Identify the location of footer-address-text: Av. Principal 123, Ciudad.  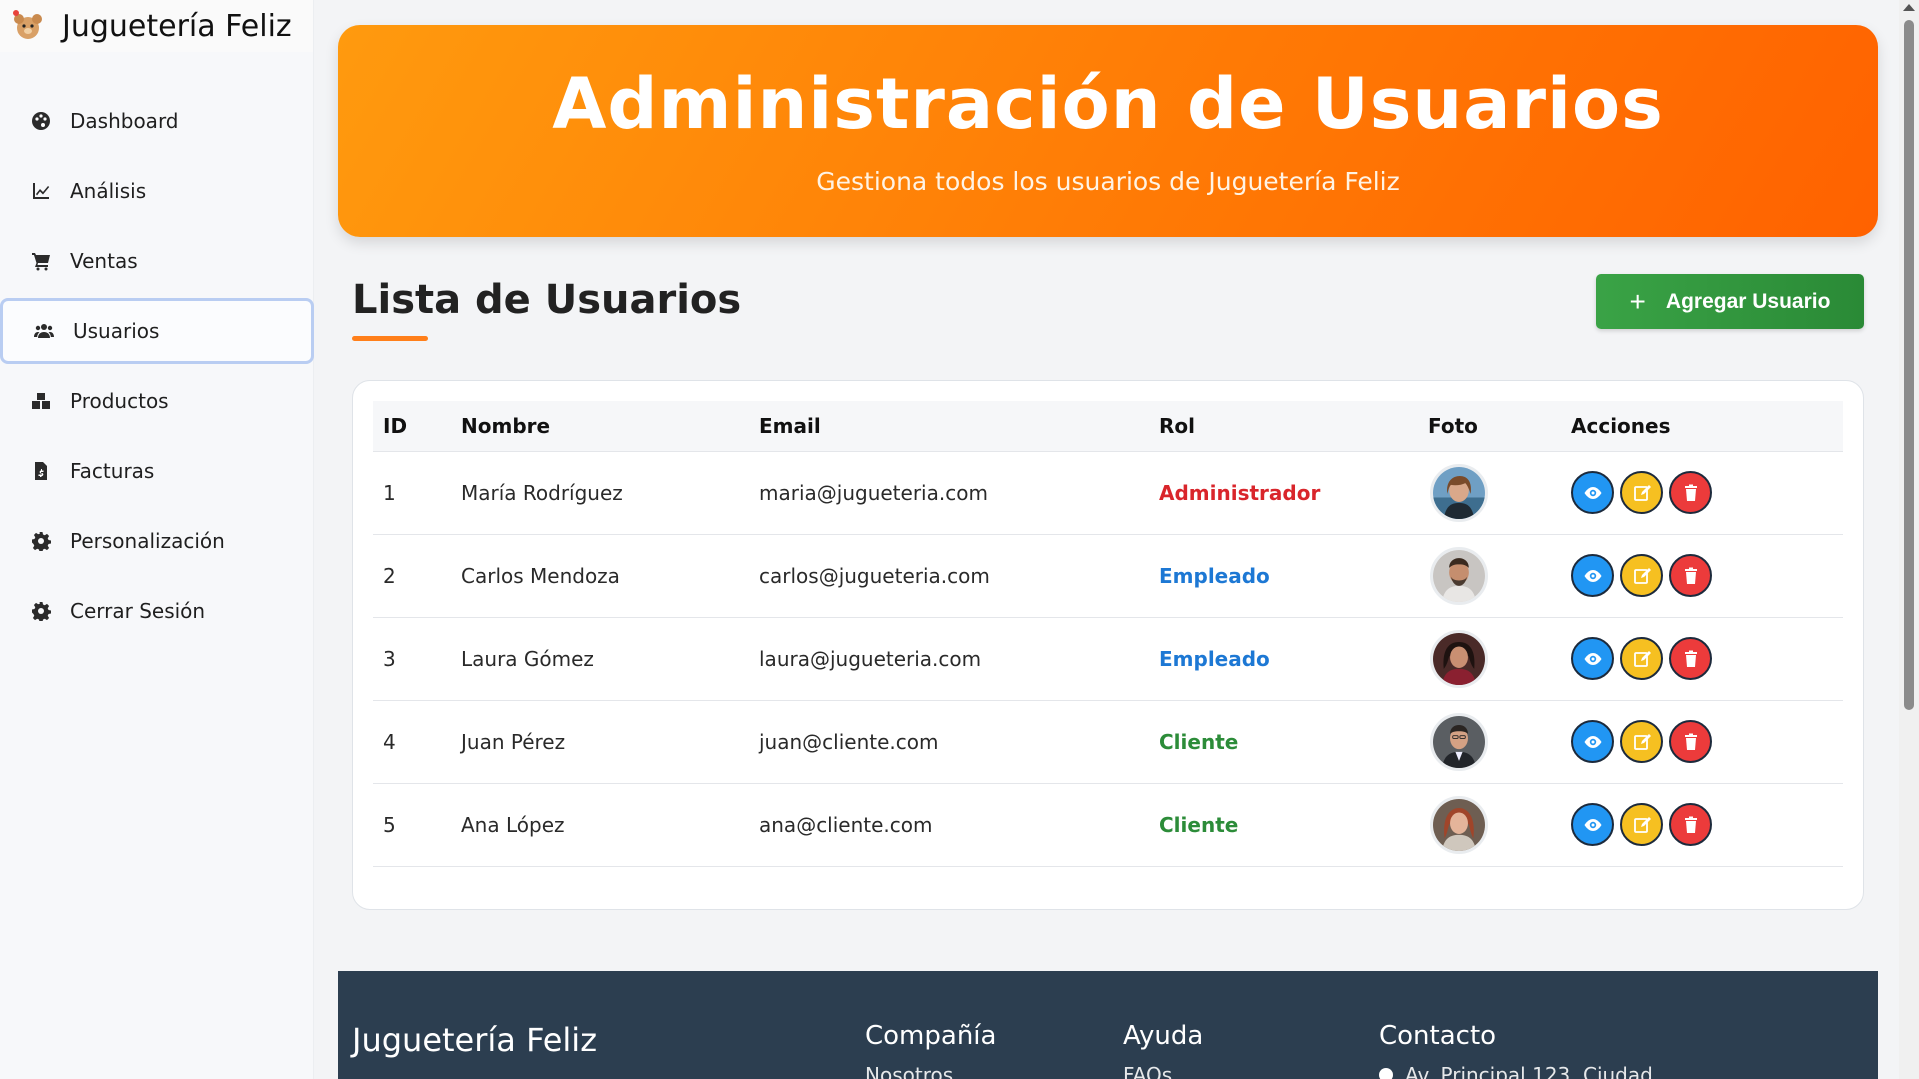
(1529, 1071).